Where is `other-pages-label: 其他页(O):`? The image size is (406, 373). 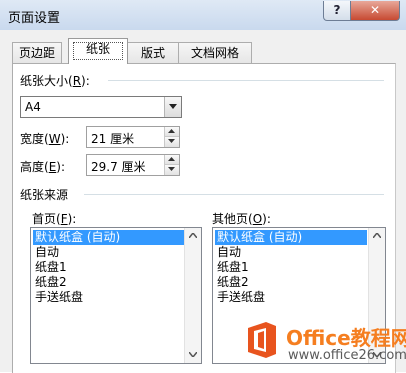
other-pages-label: 其他页(O): is located at coordinates (241, 219).